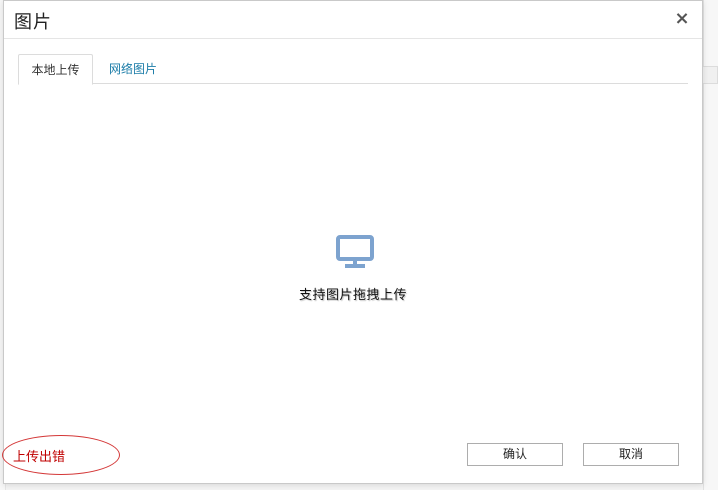  What do you see at coordinates (55, 69) in the screenshot?
I see `tab-local-upload: 本地上传` at bounding box center [55, 69].